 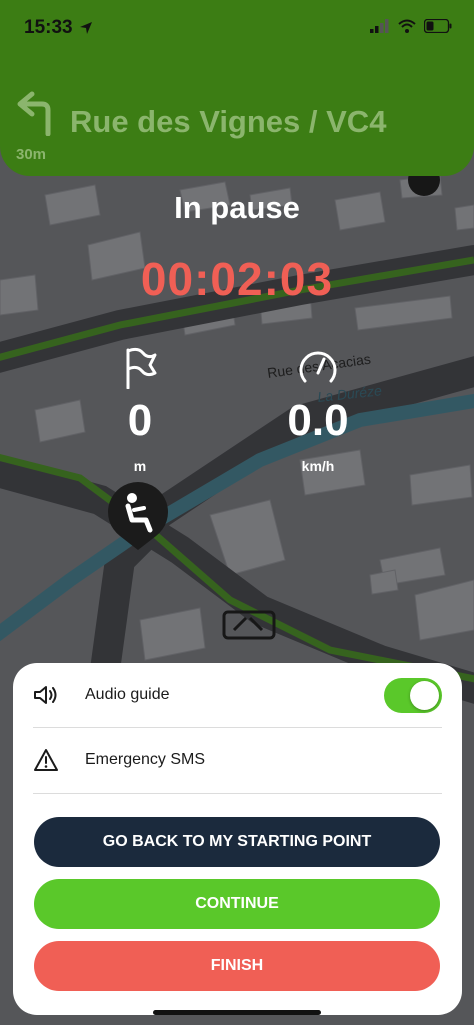 What do you see at coordinates (140, 466) in the screenshot?
I see `distance-unit: m` at bounding box center [140, 466].